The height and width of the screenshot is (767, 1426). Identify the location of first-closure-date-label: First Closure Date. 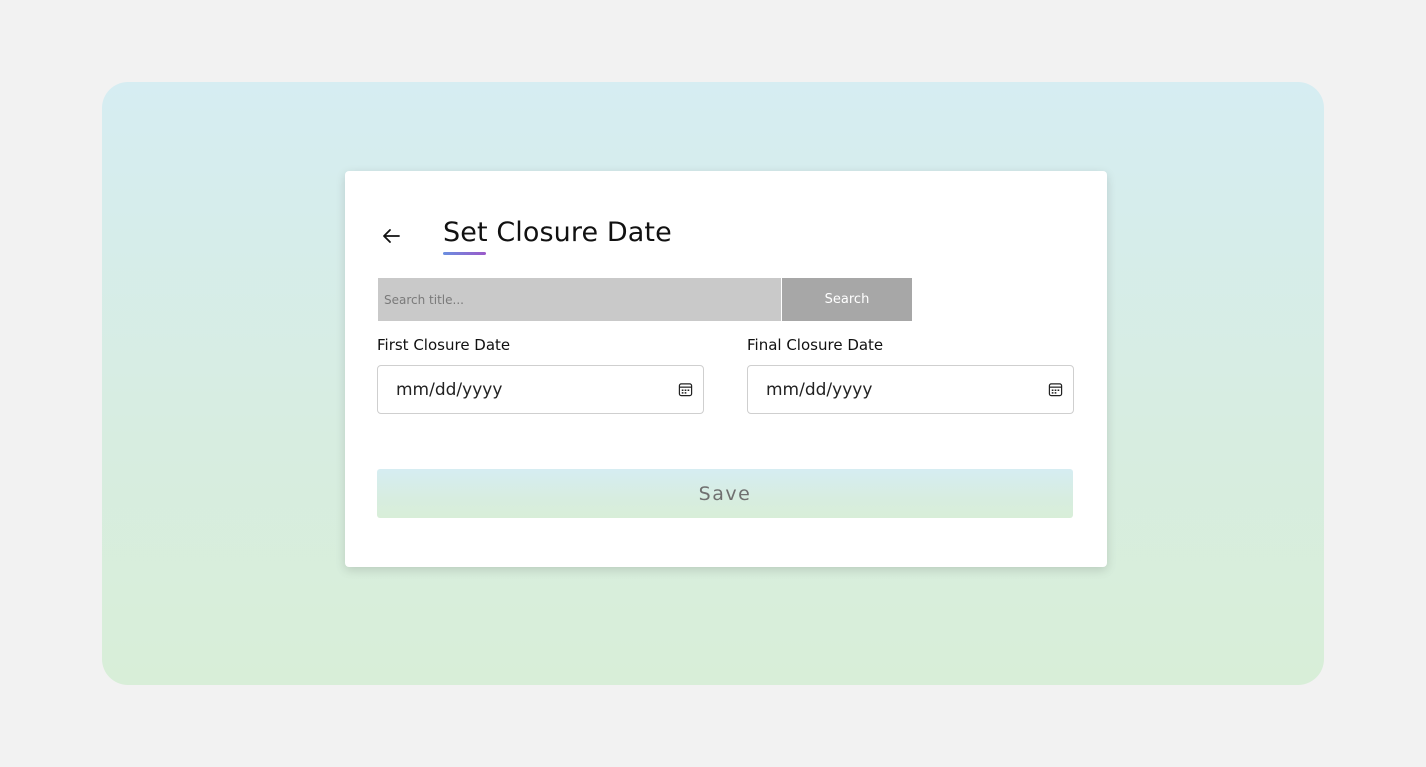
(444, 345).